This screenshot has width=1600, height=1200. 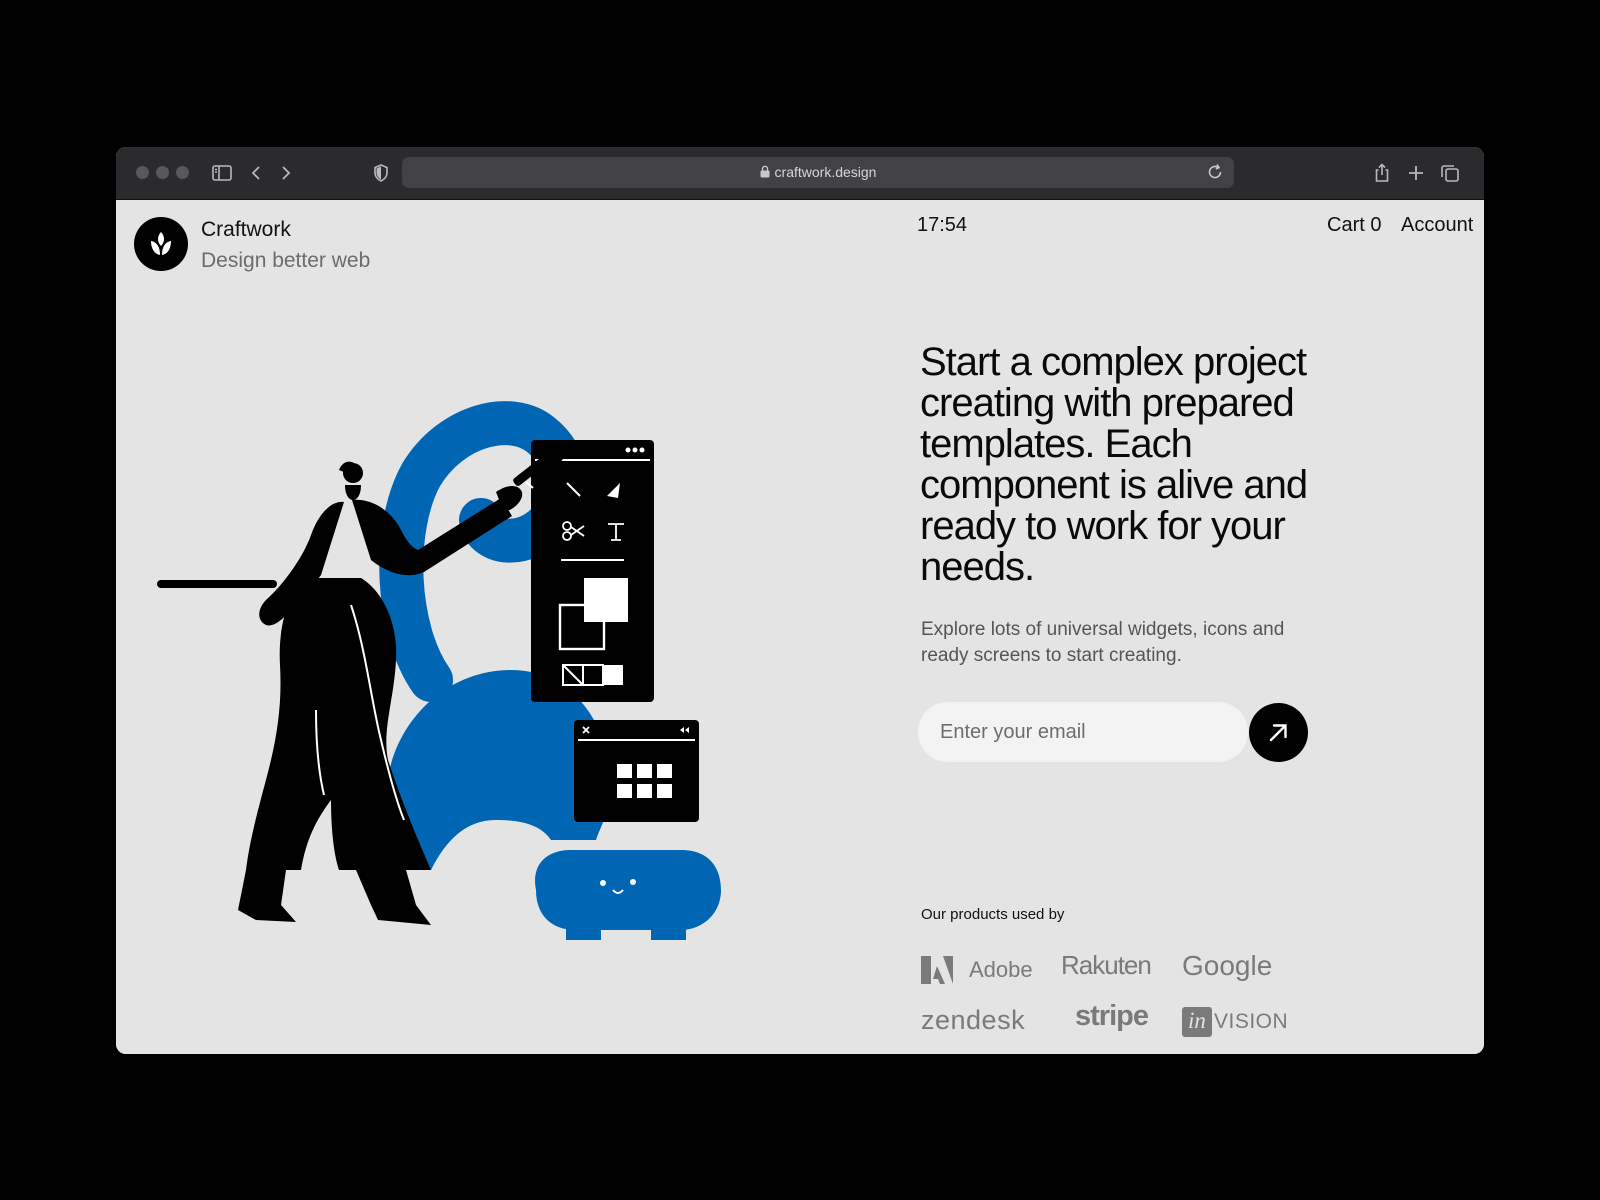 What do you see at coordinates (256, 173) in the screenshot?
I see `chevron-left-icon` at bounding box center [256, 173].